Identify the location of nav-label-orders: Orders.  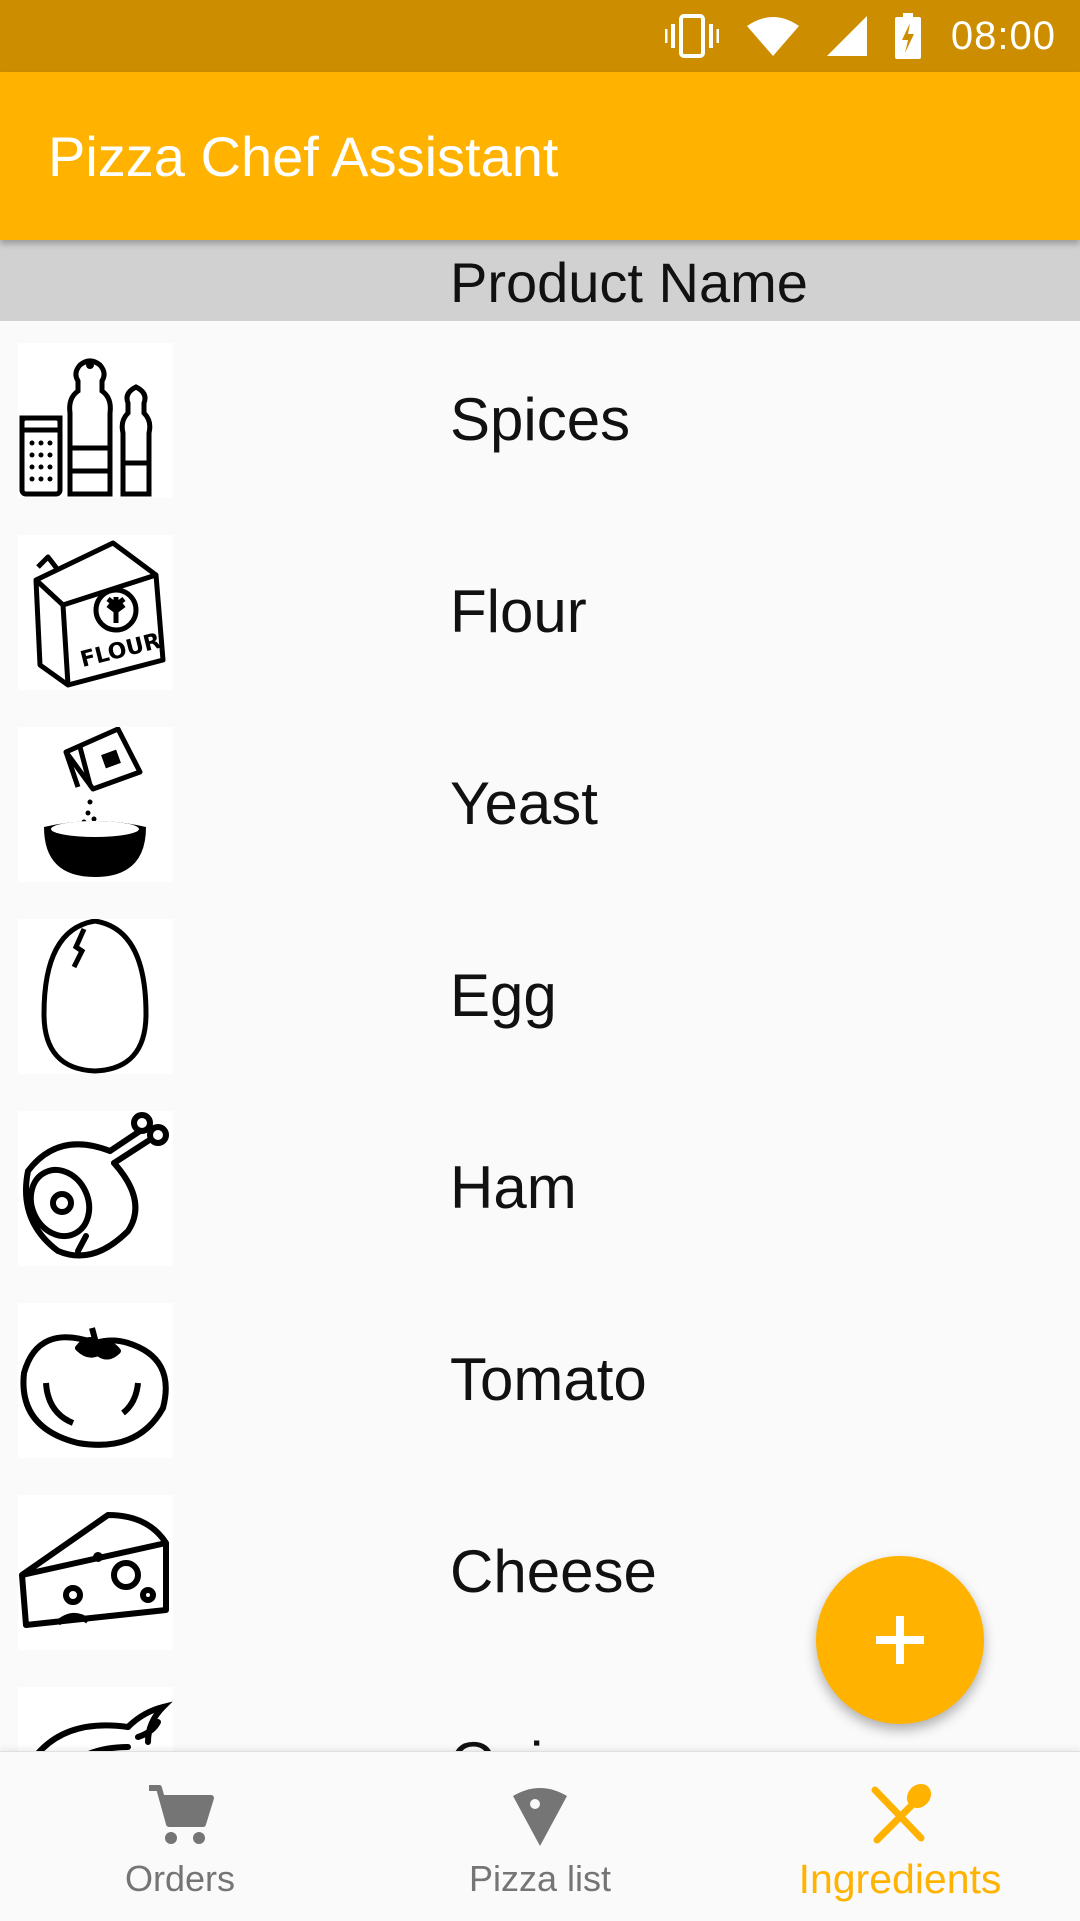
(180, 1878).